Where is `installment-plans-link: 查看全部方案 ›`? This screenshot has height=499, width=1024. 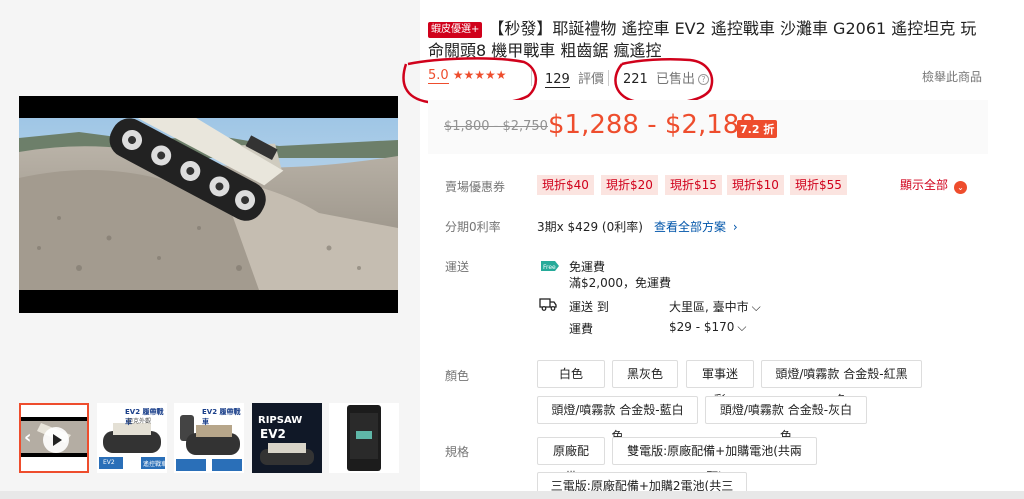
installment-plans-link: 查看全部方案 › is located at coordinates (696, 226).